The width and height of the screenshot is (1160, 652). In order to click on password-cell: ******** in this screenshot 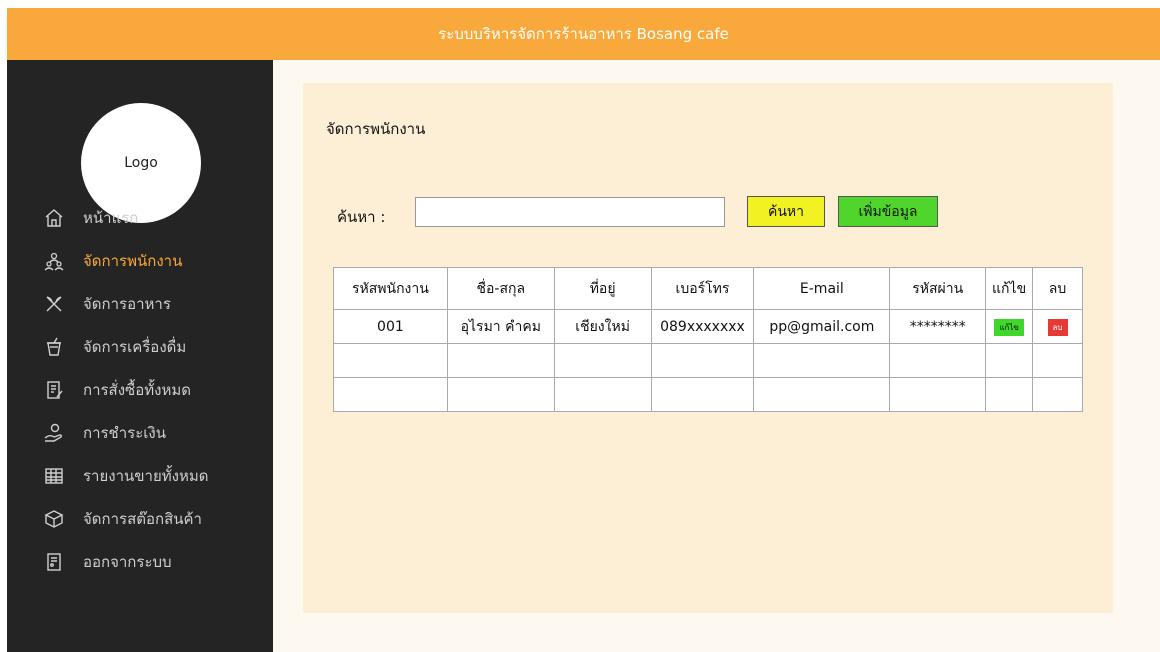, I will do `click(938, 326)`.